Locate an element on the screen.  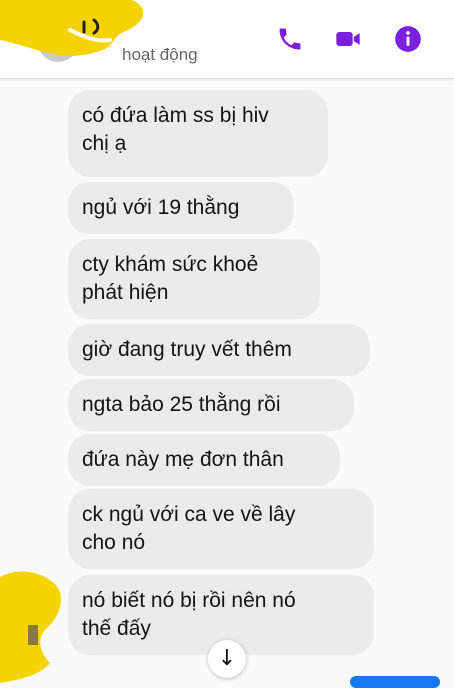
info-icon is located at coordinates (408, 39).